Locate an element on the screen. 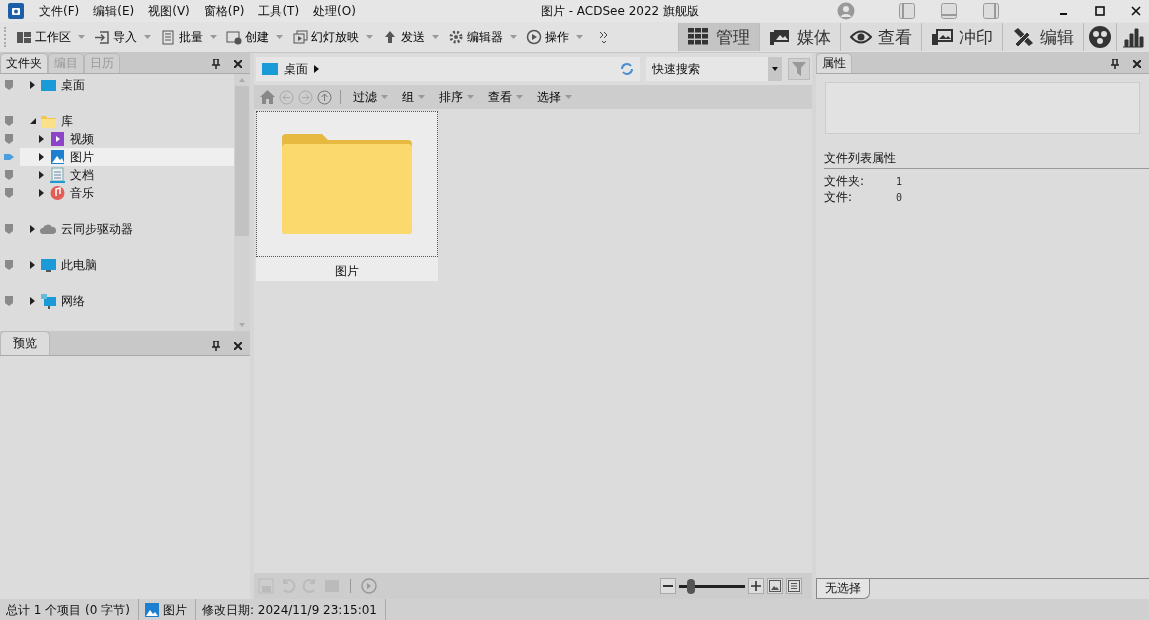 The height and width of the screenshot is (620, 1149). toolbar-button: 工作区 is located at coordinates (52, 37).